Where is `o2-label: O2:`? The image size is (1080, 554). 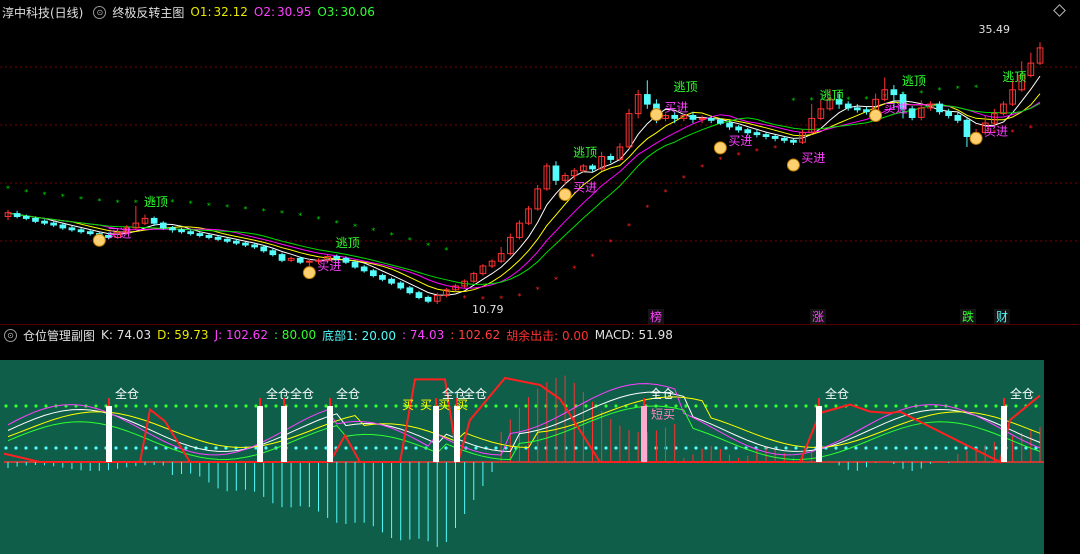
o2-label: O2: is located at coordinates (264, 12).